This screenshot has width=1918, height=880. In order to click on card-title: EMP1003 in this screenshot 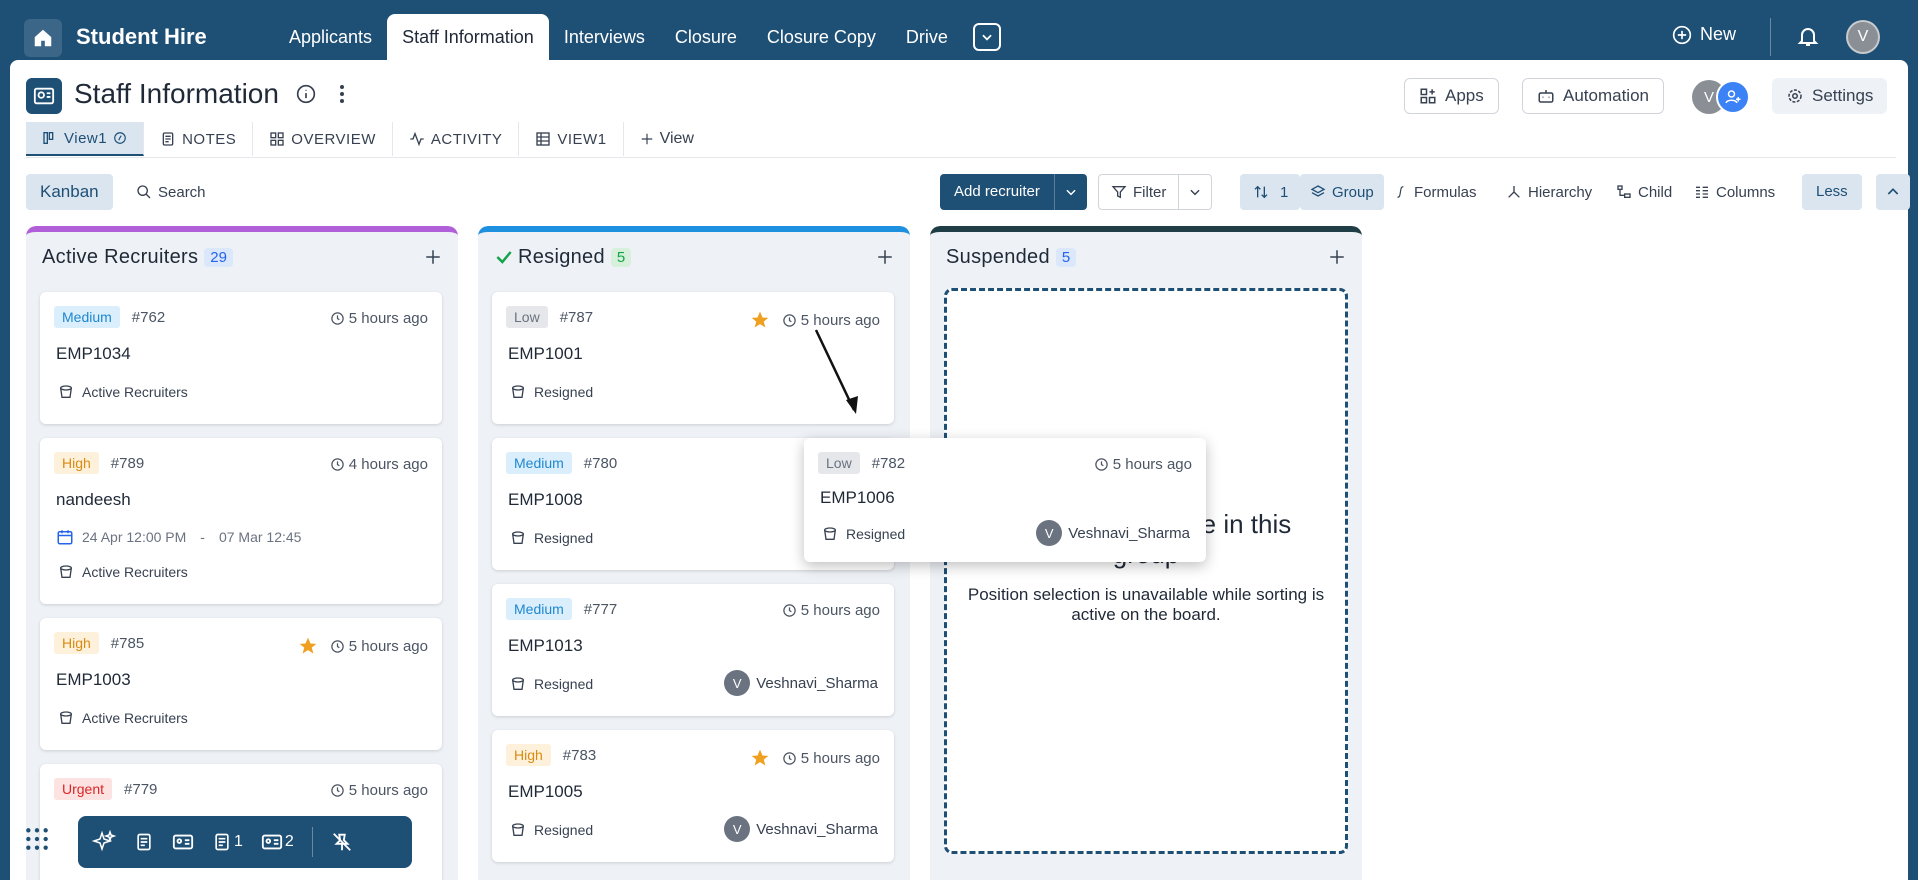, I will do `click(93, 679)`.